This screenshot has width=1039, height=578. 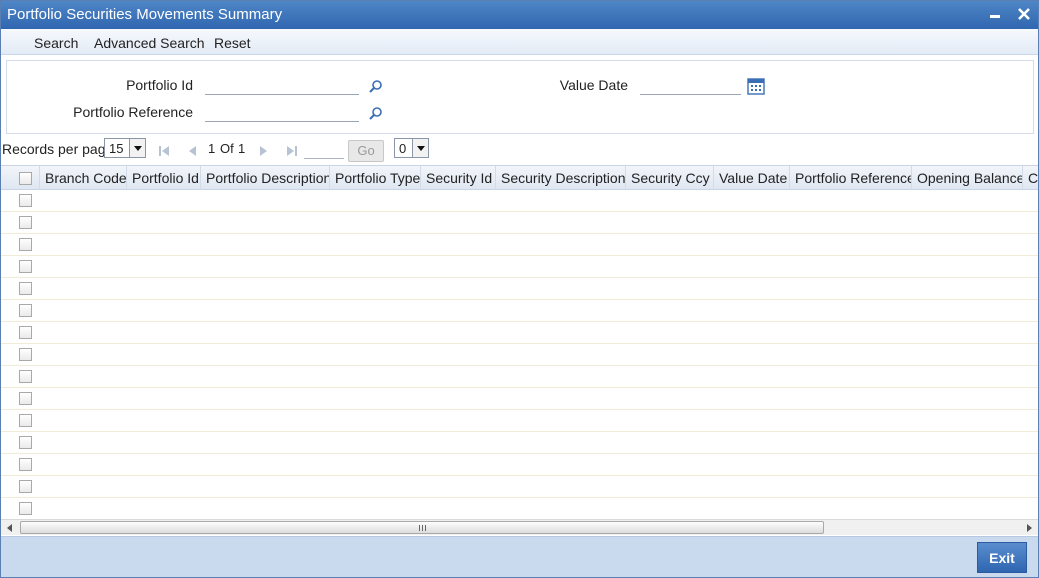 What do you see at coordinates (967, 178) in the screenshot?
I see `column-header: Opening Balance` at bounding box center [967, 178].